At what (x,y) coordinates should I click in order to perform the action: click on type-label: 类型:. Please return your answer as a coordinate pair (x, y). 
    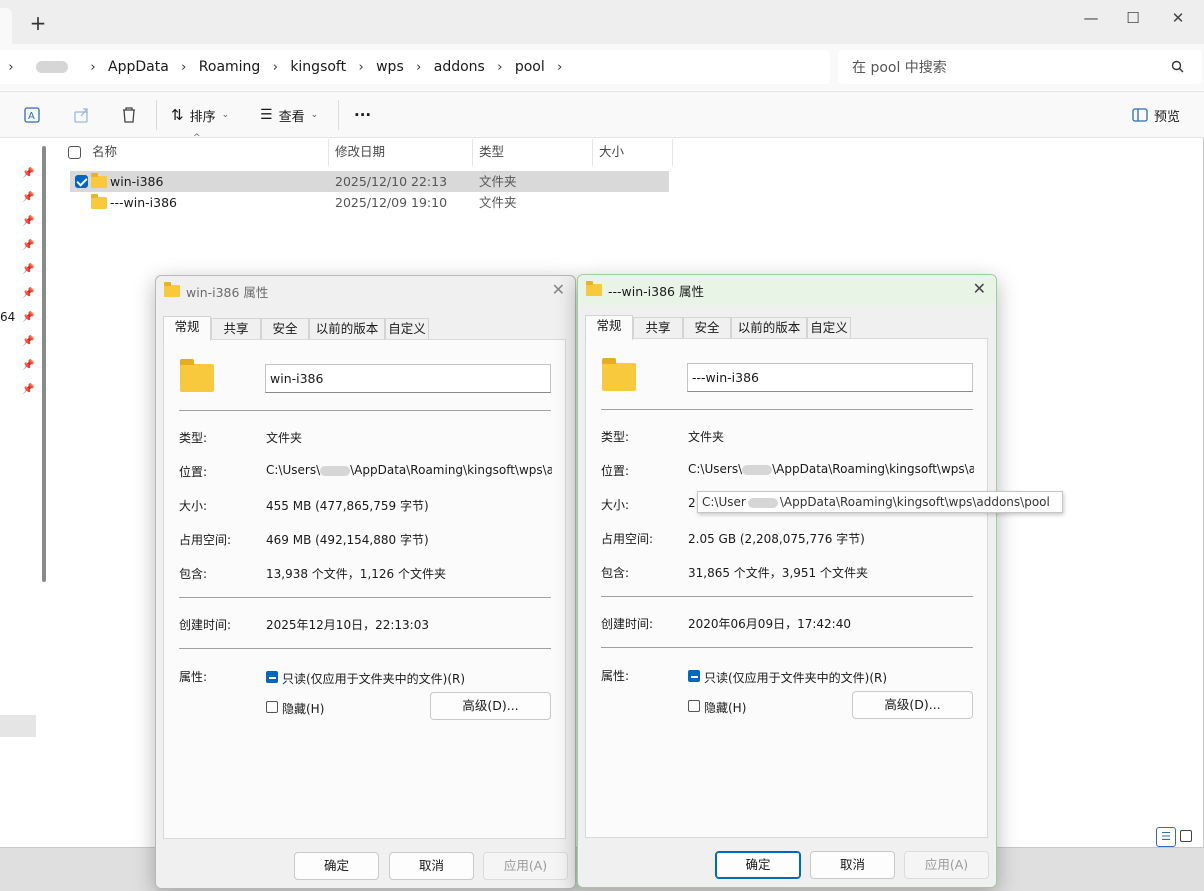
    Looking at the image, I should click on (615, 437).